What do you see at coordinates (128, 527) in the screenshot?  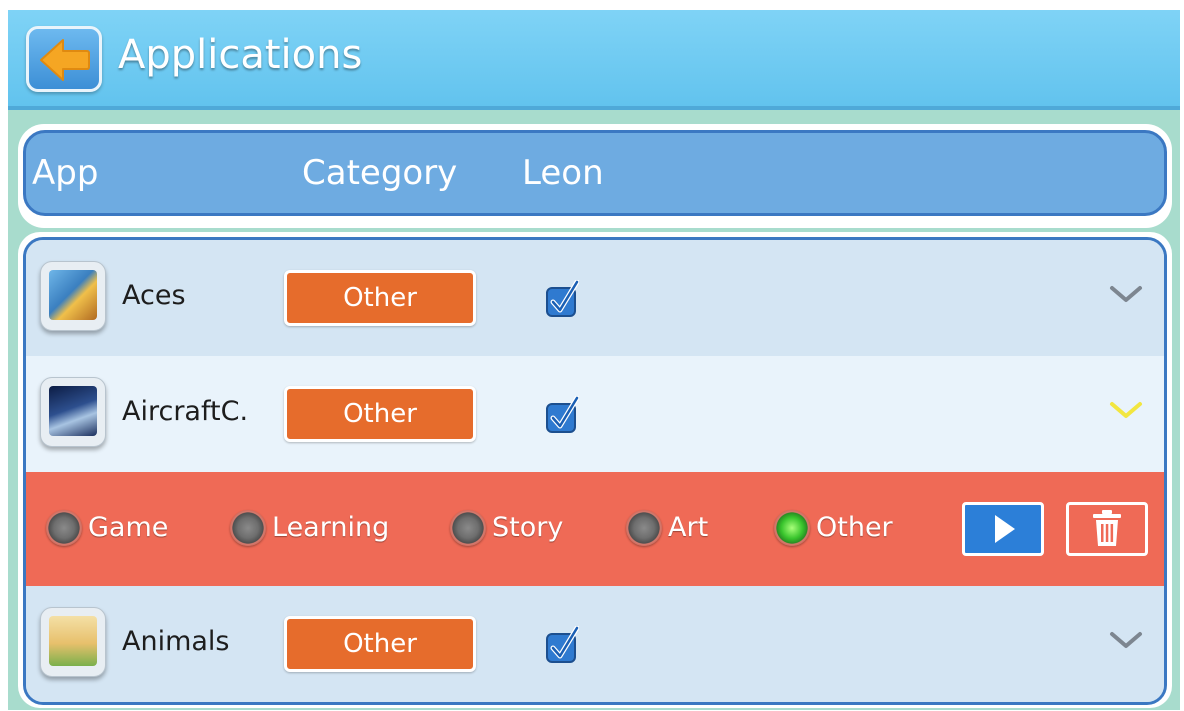 I see `radio-label: Game` at bounding box center [128, 527].